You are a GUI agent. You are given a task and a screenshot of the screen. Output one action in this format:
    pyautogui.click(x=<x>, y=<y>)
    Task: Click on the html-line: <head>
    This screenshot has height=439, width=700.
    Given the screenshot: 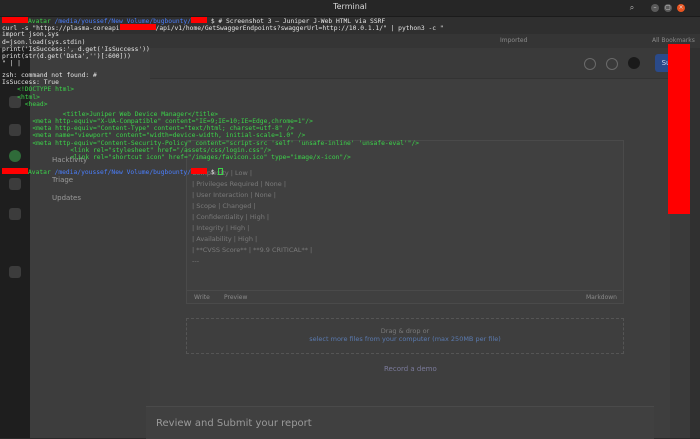 What is the action you would take?
    pyautogui.click(x=36, y=104)
    